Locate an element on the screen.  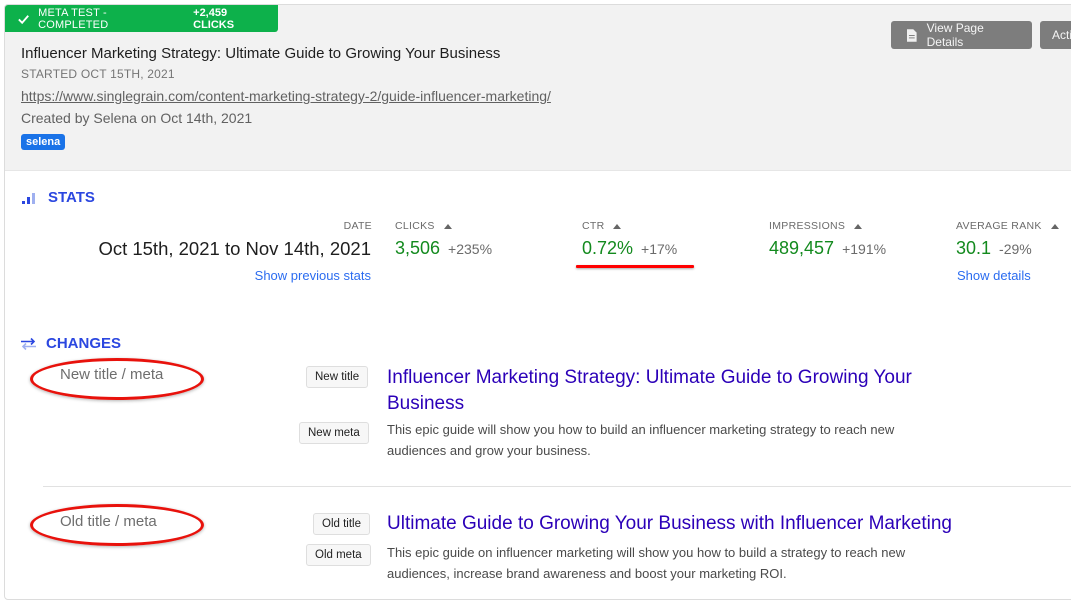
check-icon is located at coordinates (23, 19).